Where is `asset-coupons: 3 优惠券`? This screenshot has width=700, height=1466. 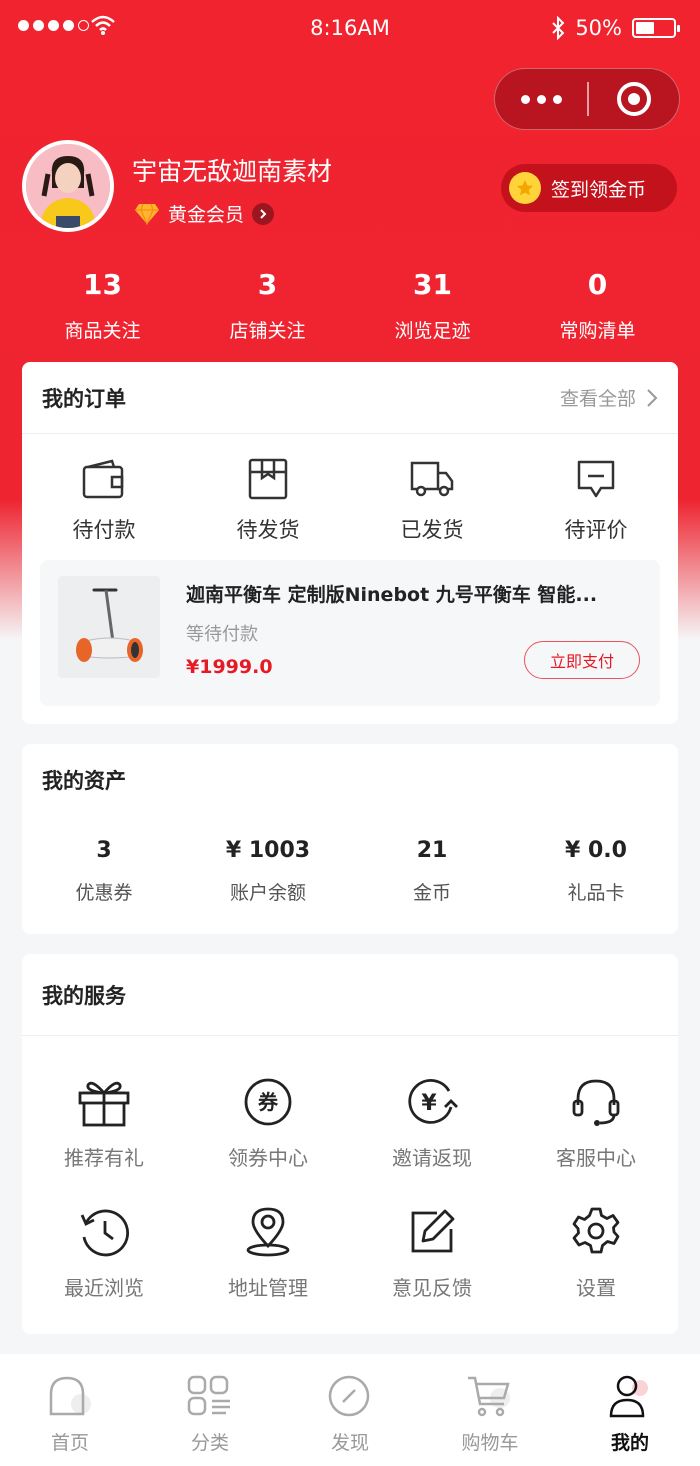
asset-coupons: 3 优惠券 is located at coordinates (104, 871).